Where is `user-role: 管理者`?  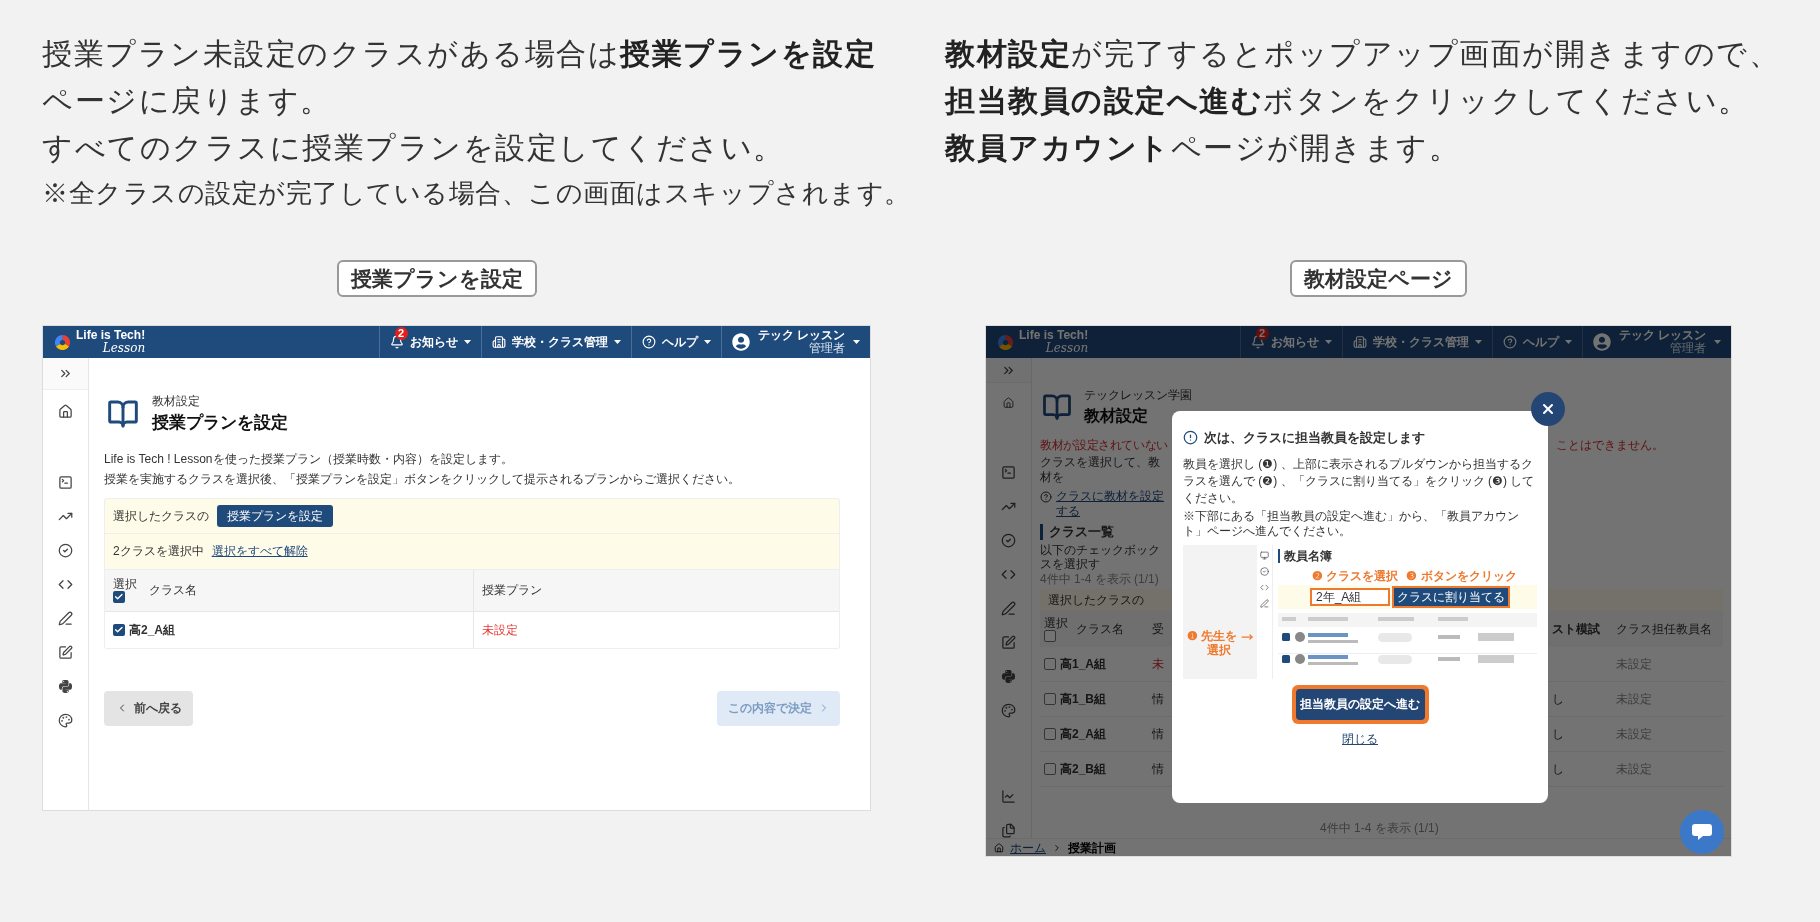
user-role: 管理者 is located at coordinates (1688, 348).